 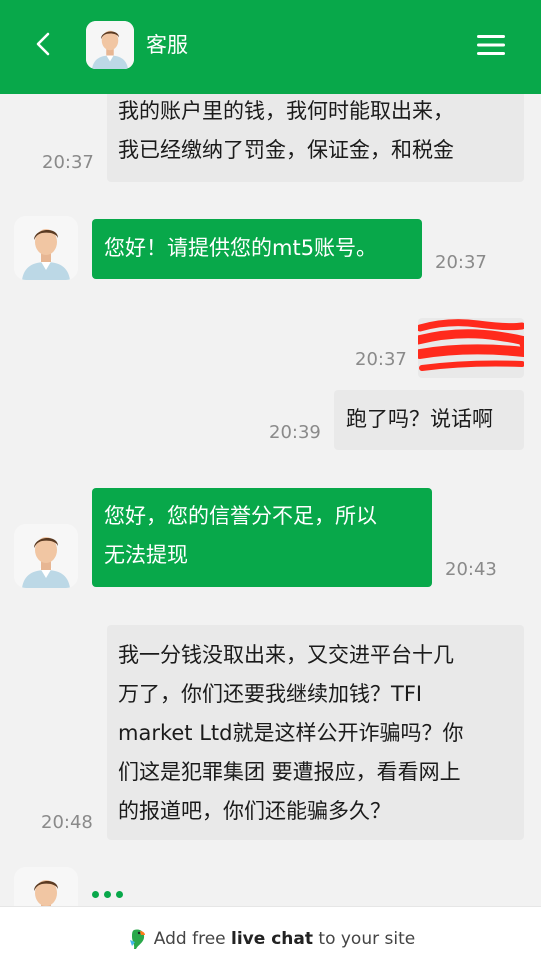 I want to click on typing-indicator, so click(x=107, y=894).